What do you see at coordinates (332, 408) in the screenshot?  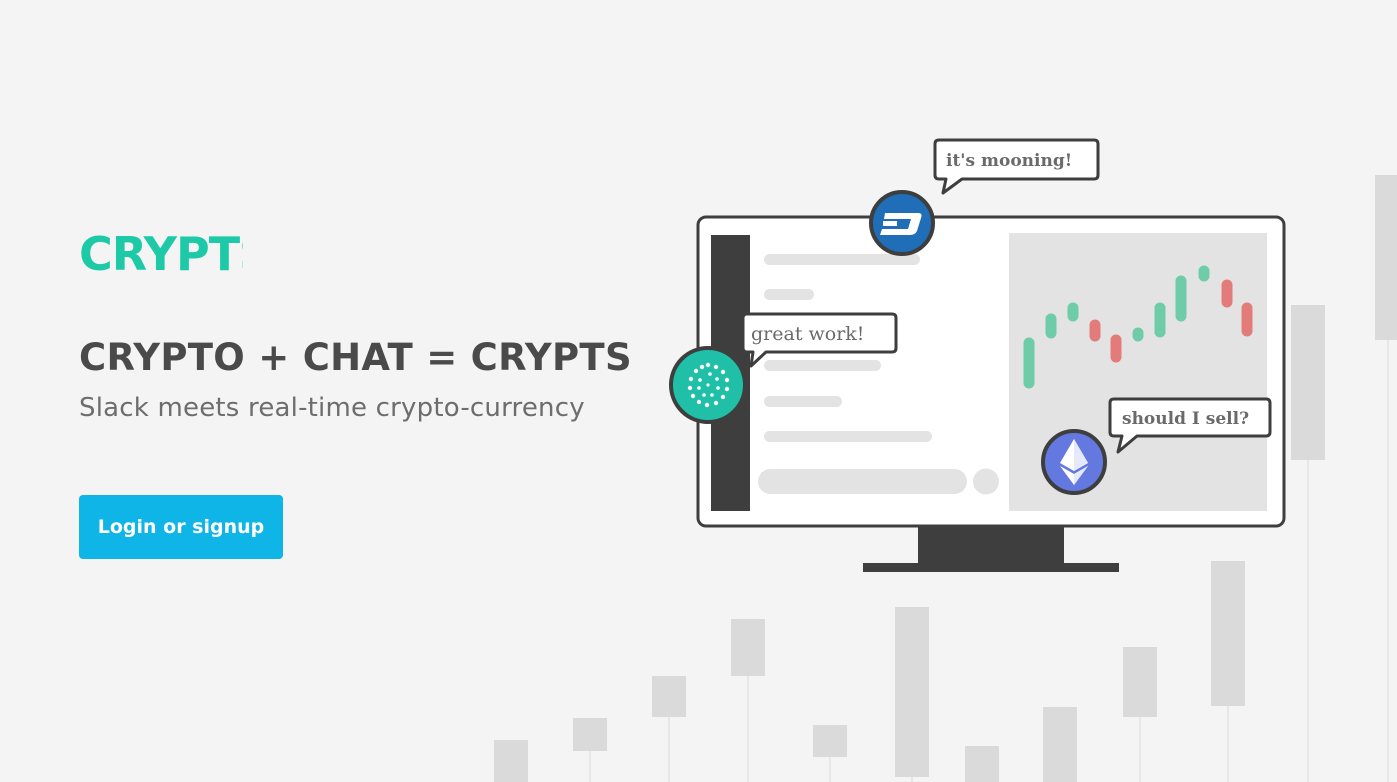 I see `page-subtitle: Slack meets real-time crypto-currency` at bounding box center [332, 408].